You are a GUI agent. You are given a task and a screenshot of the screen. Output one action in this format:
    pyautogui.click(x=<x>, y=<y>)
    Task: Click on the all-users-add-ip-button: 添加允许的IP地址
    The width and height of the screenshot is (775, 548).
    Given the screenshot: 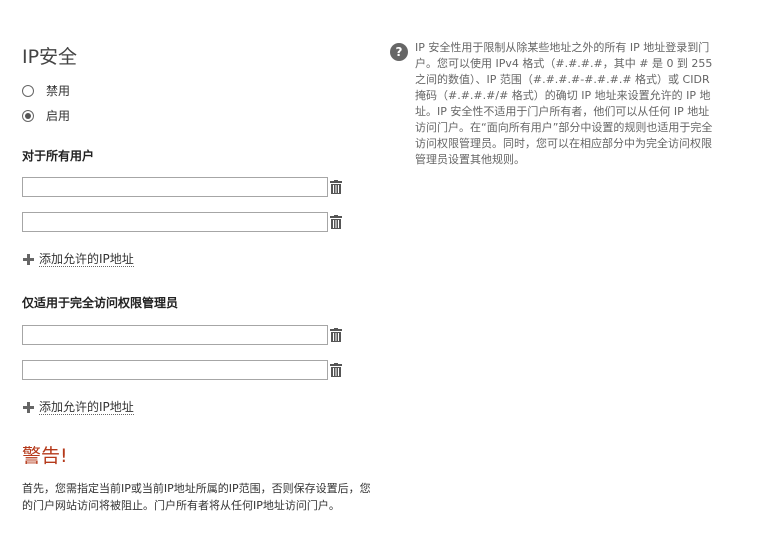 What is the action you would take?
    pyautogui.click(x=78, y=259)
    